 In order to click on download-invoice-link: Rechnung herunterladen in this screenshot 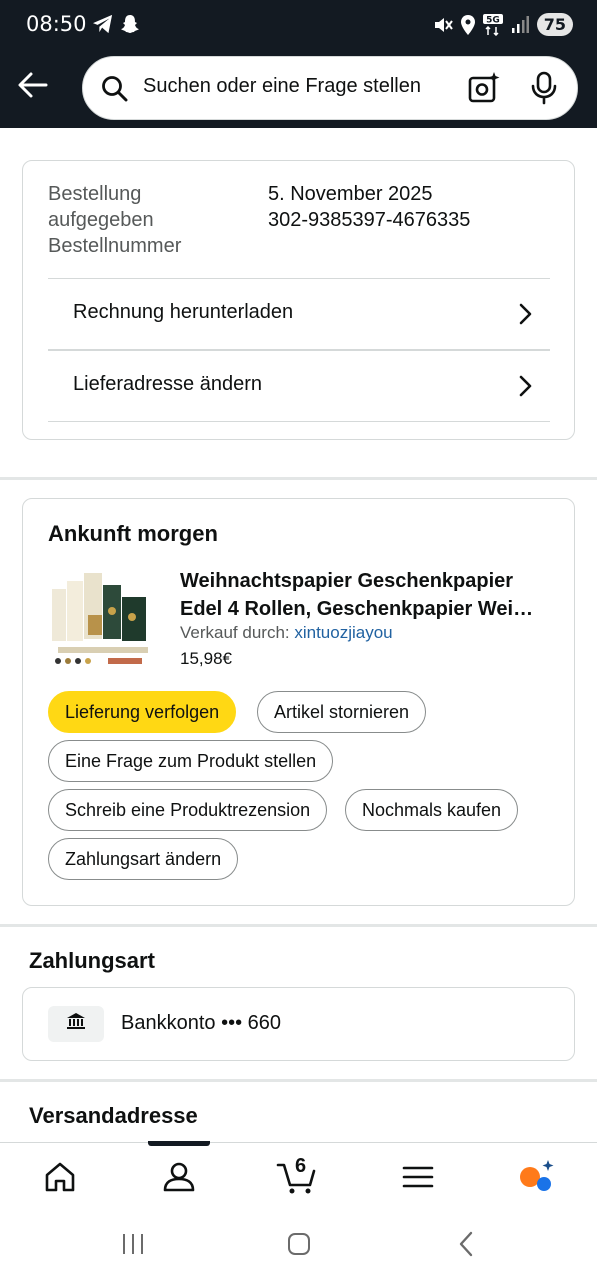, I will do `click(299, 313)`.